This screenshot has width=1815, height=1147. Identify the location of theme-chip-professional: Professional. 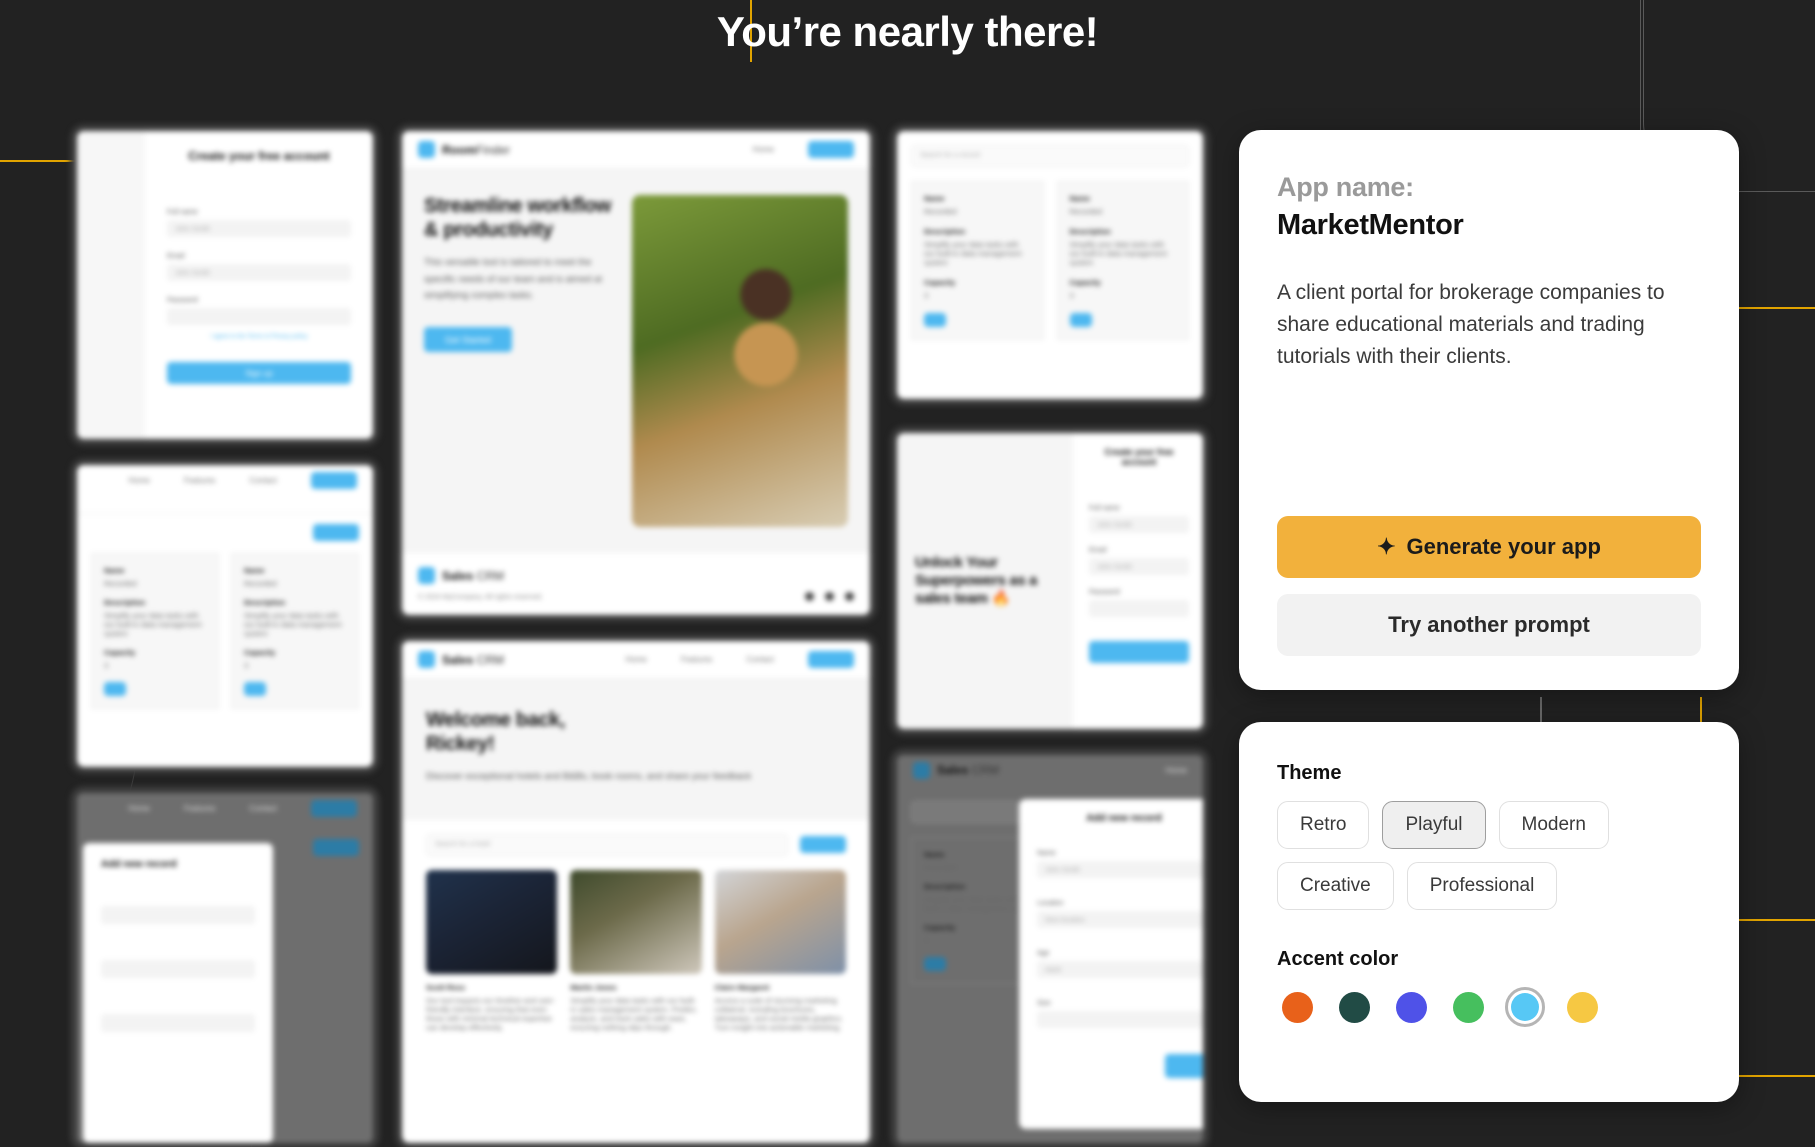
(1482, 886).